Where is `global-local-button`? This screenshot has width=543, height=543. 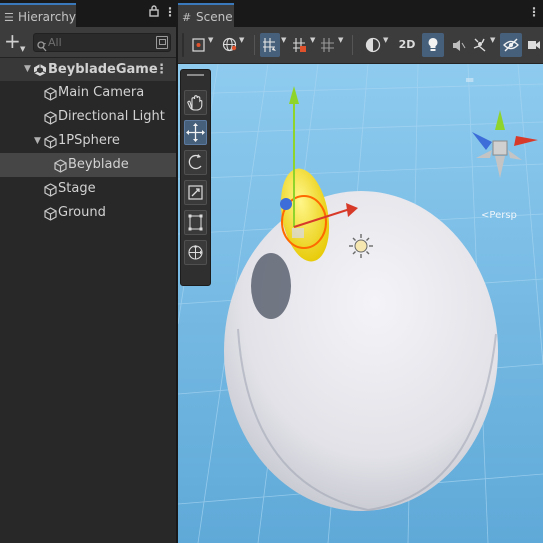
global-local-button is located at coordinates (229, 45).